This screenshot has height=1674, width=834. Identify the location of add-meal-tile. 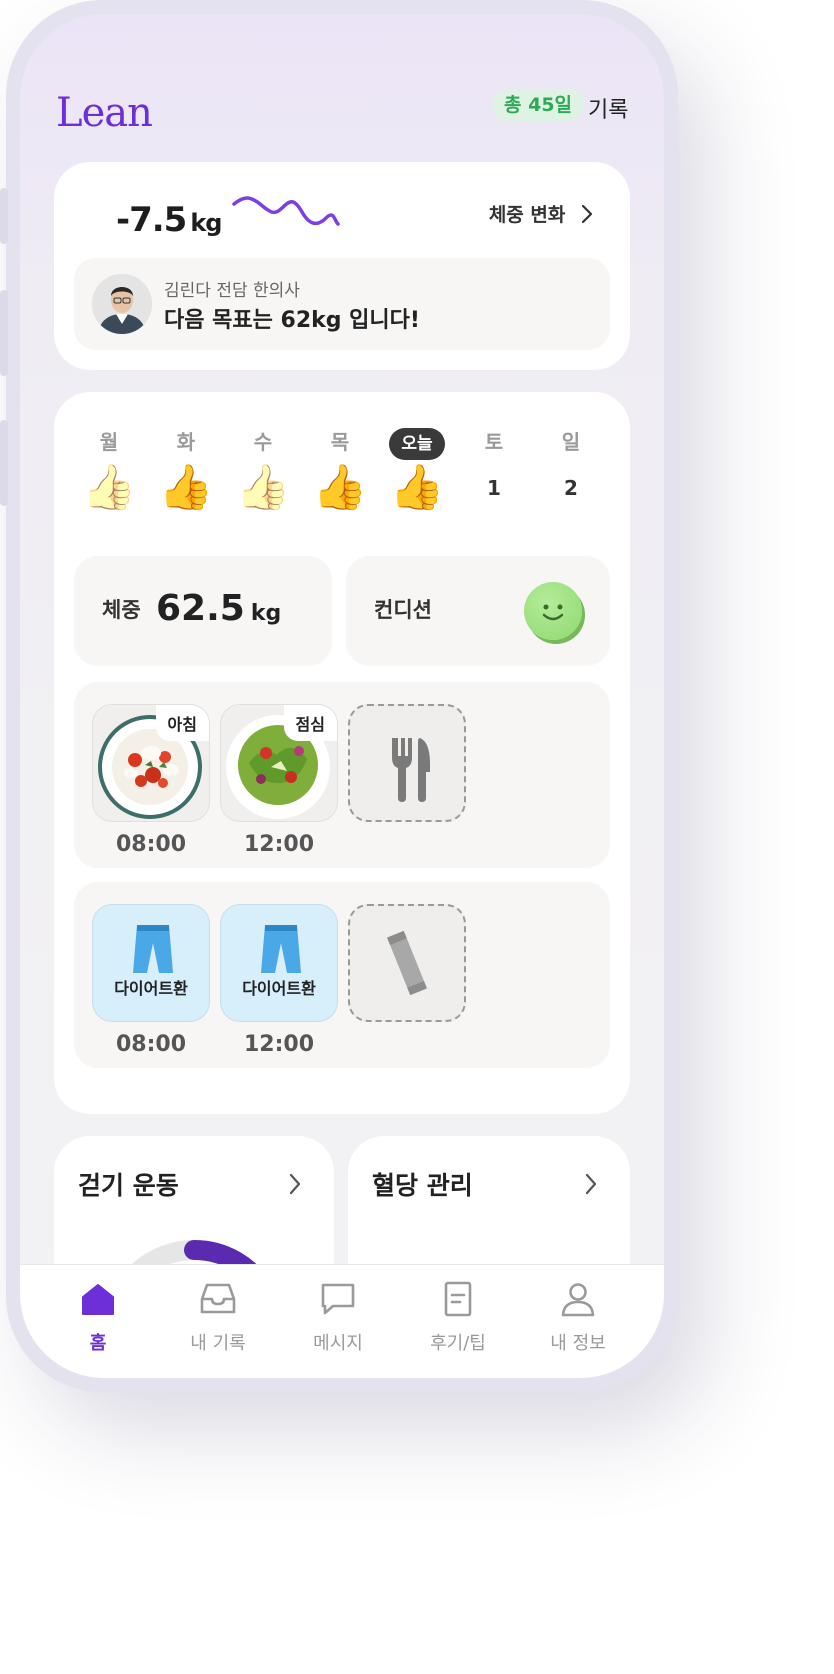
(407, 763).